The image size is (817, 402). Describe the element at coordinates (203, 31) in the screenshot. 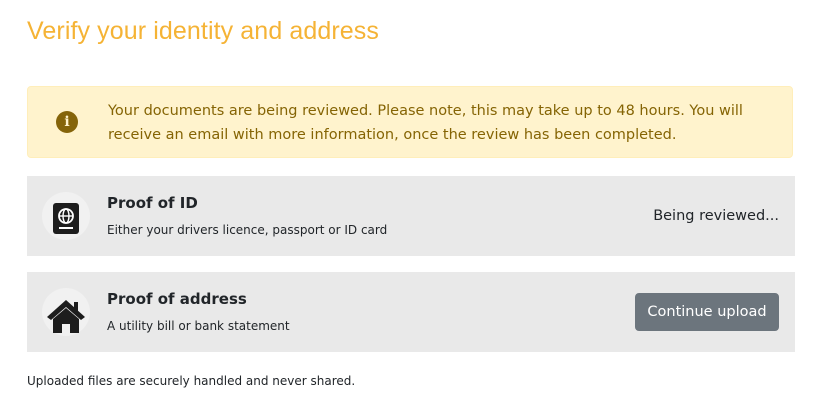

I see `page-title: Verify your identity and address` at that location.